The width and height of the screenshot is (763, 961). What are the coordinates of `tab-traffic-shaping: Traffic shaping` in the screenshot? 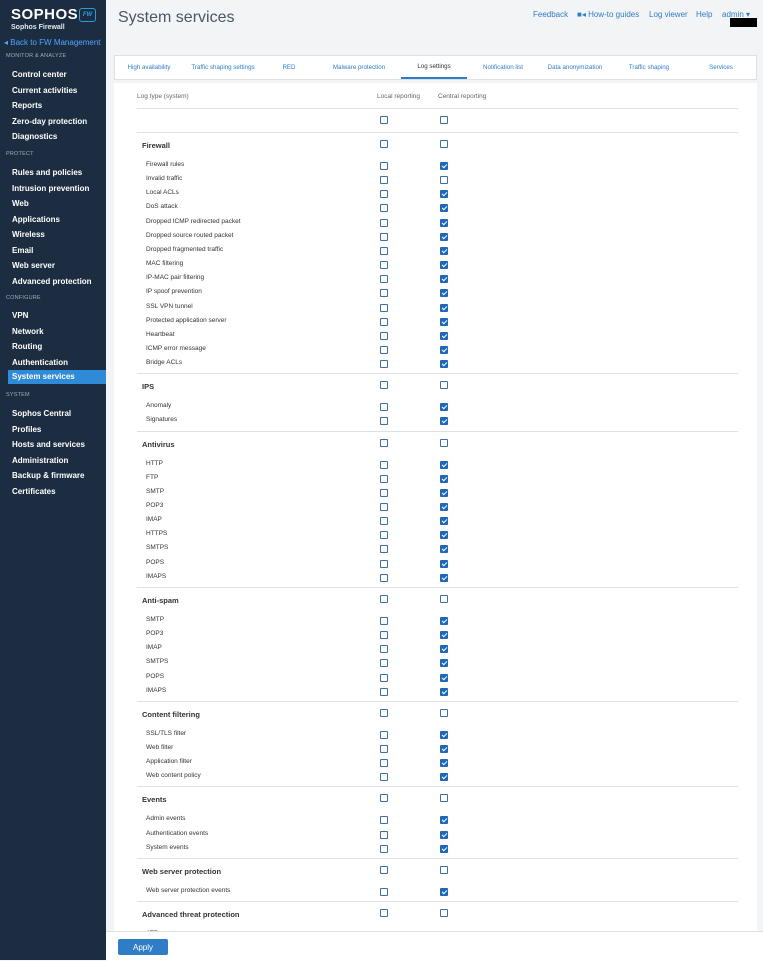 It's located at (649, 67).